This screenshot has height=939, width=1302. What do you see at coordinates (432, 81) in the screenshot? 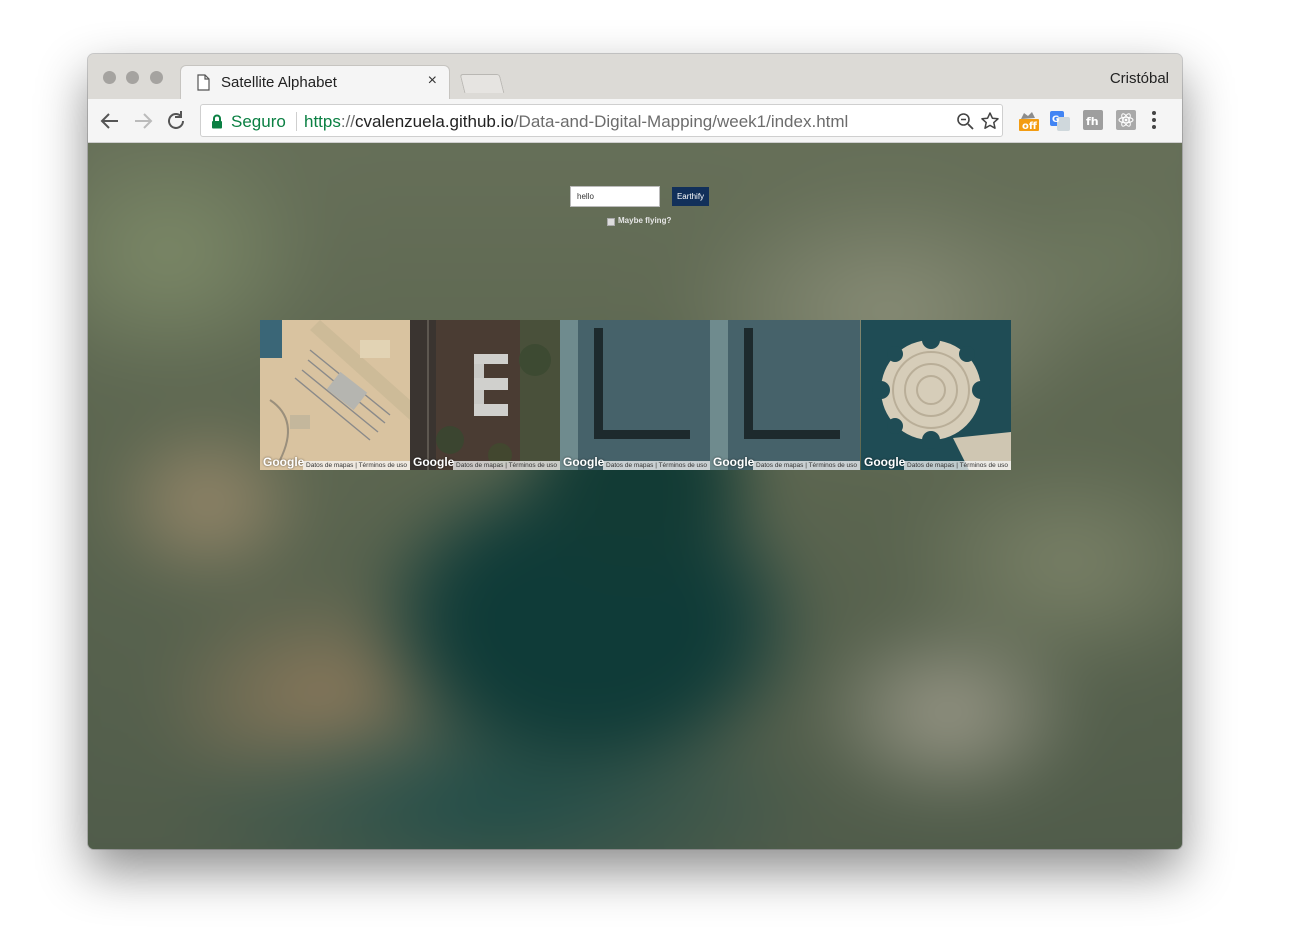
I see `tab-close-icon: ×` at bounding box center [432, 81].